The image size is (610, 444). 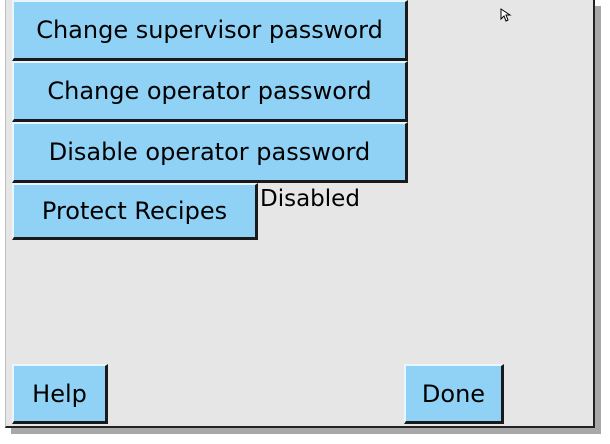 What do you see at coordinates (210, 30) in the screenshot?
I see `change-supervisor-password-button: Change supervisor password` at bounding box center [210, 30].